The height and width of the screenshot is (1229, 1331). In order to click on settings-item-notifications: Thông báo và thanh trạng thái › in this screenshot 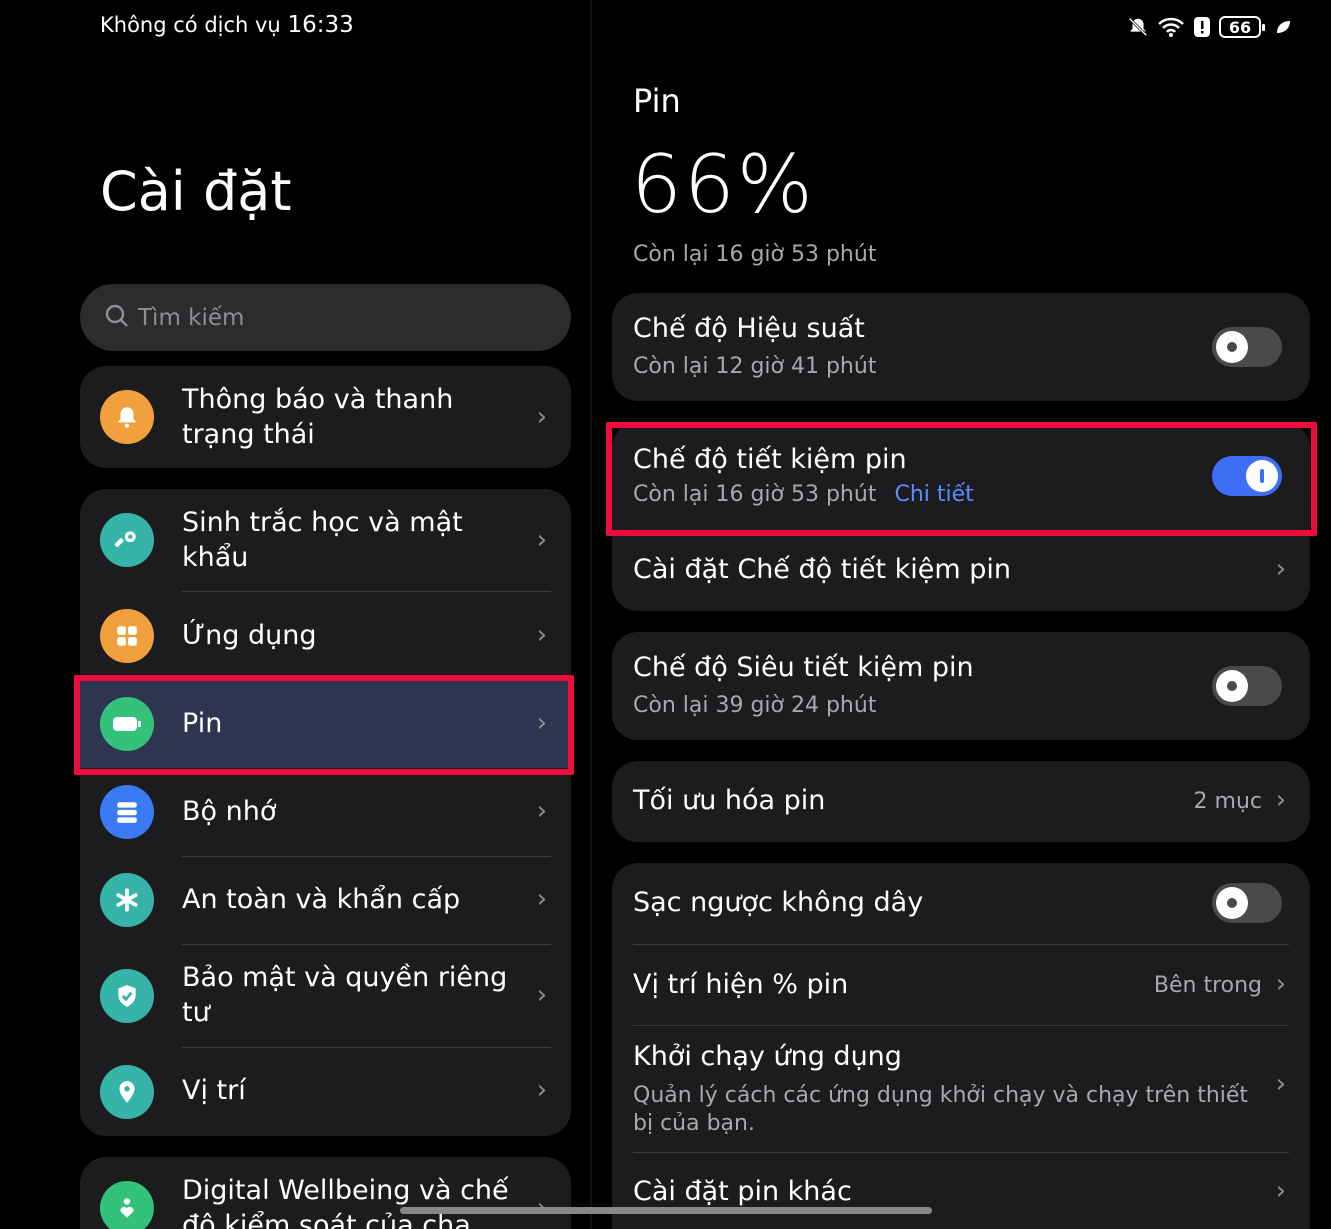, I will do `click(325, 417)`.